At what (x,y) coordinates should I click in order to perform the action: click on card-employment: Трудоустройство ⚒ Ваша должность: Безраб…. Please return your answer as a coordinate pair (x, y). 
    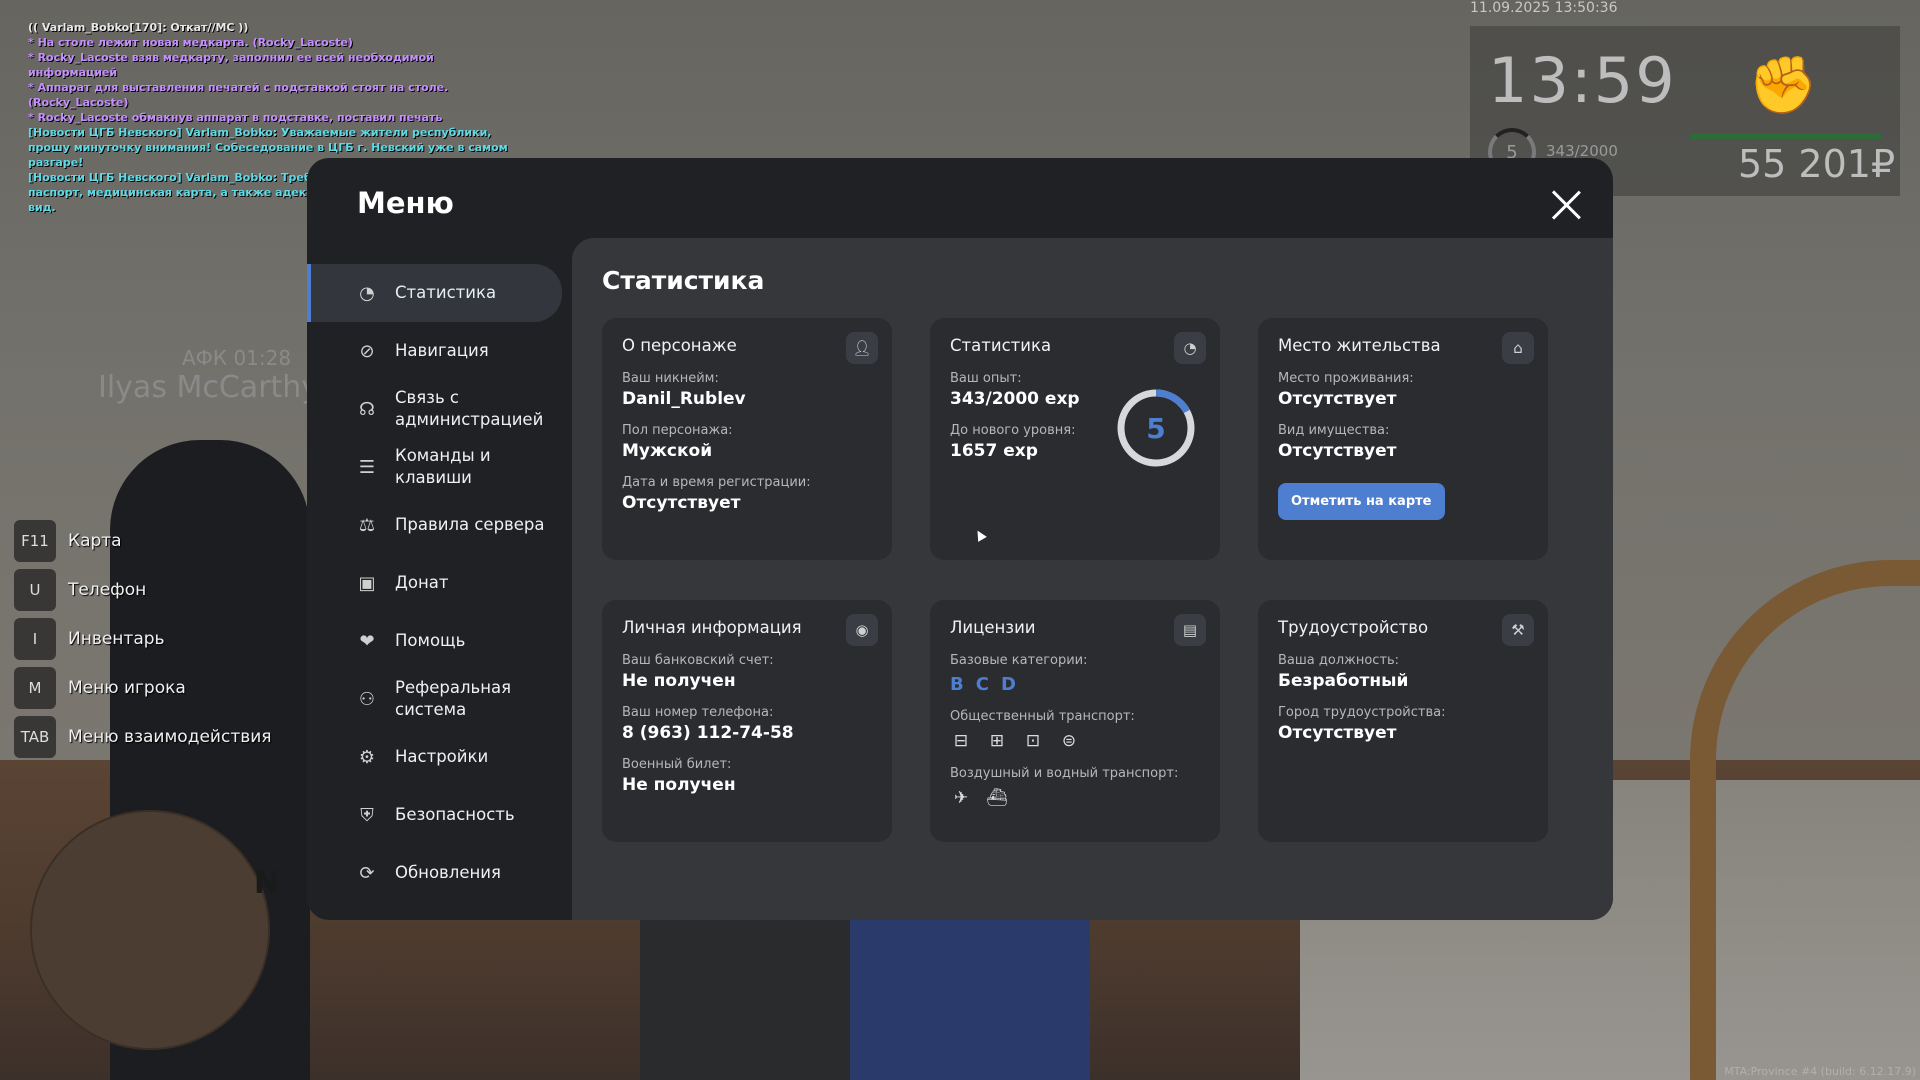
    Looking at the image, I should click on (1403, 721).